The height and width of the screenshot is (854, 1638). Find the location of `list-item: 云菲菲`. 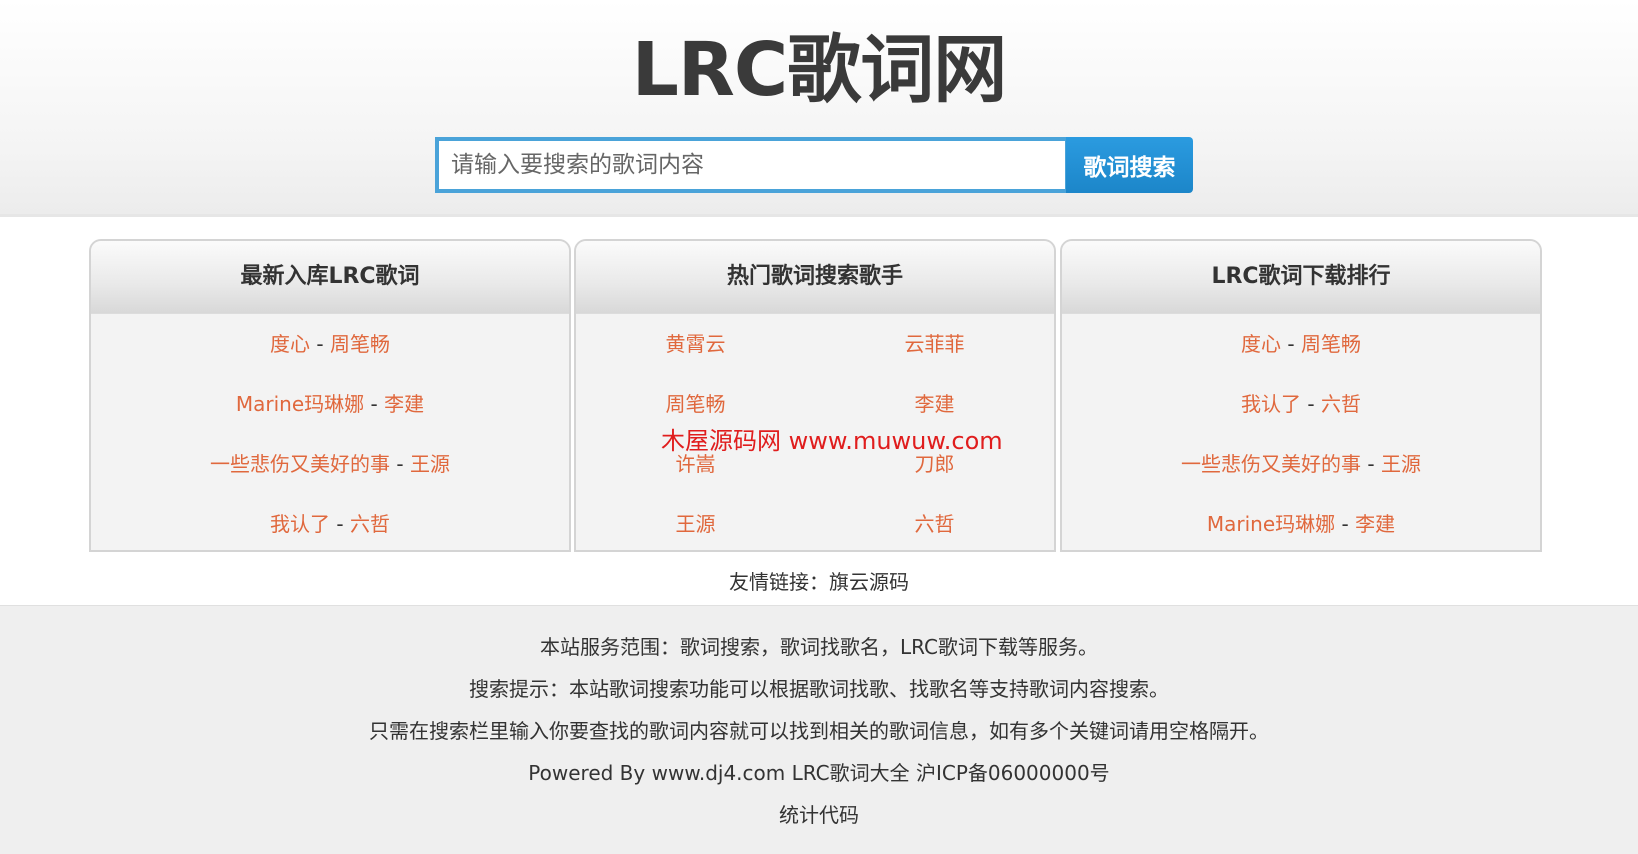

list-item: 云菲菲 is located at coordinates (934, 344).